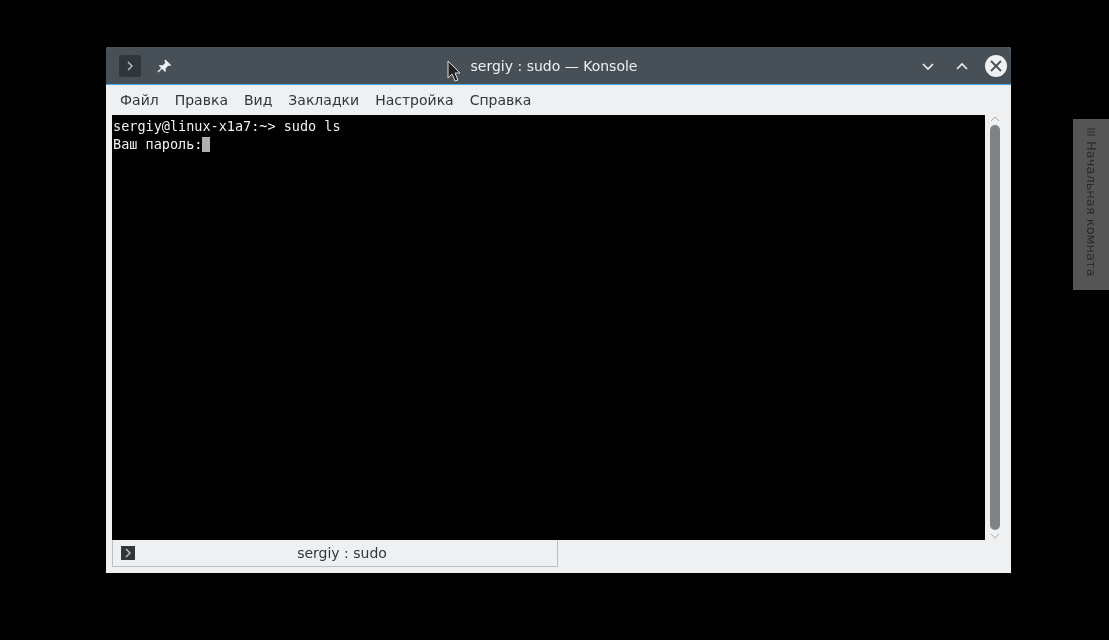 The height and width of the screenshot is (640, 1109). What do you see at coordinates (258, 100) in the screenshot?
I see `menu-item: Вид` at bounding box center [258, 100].